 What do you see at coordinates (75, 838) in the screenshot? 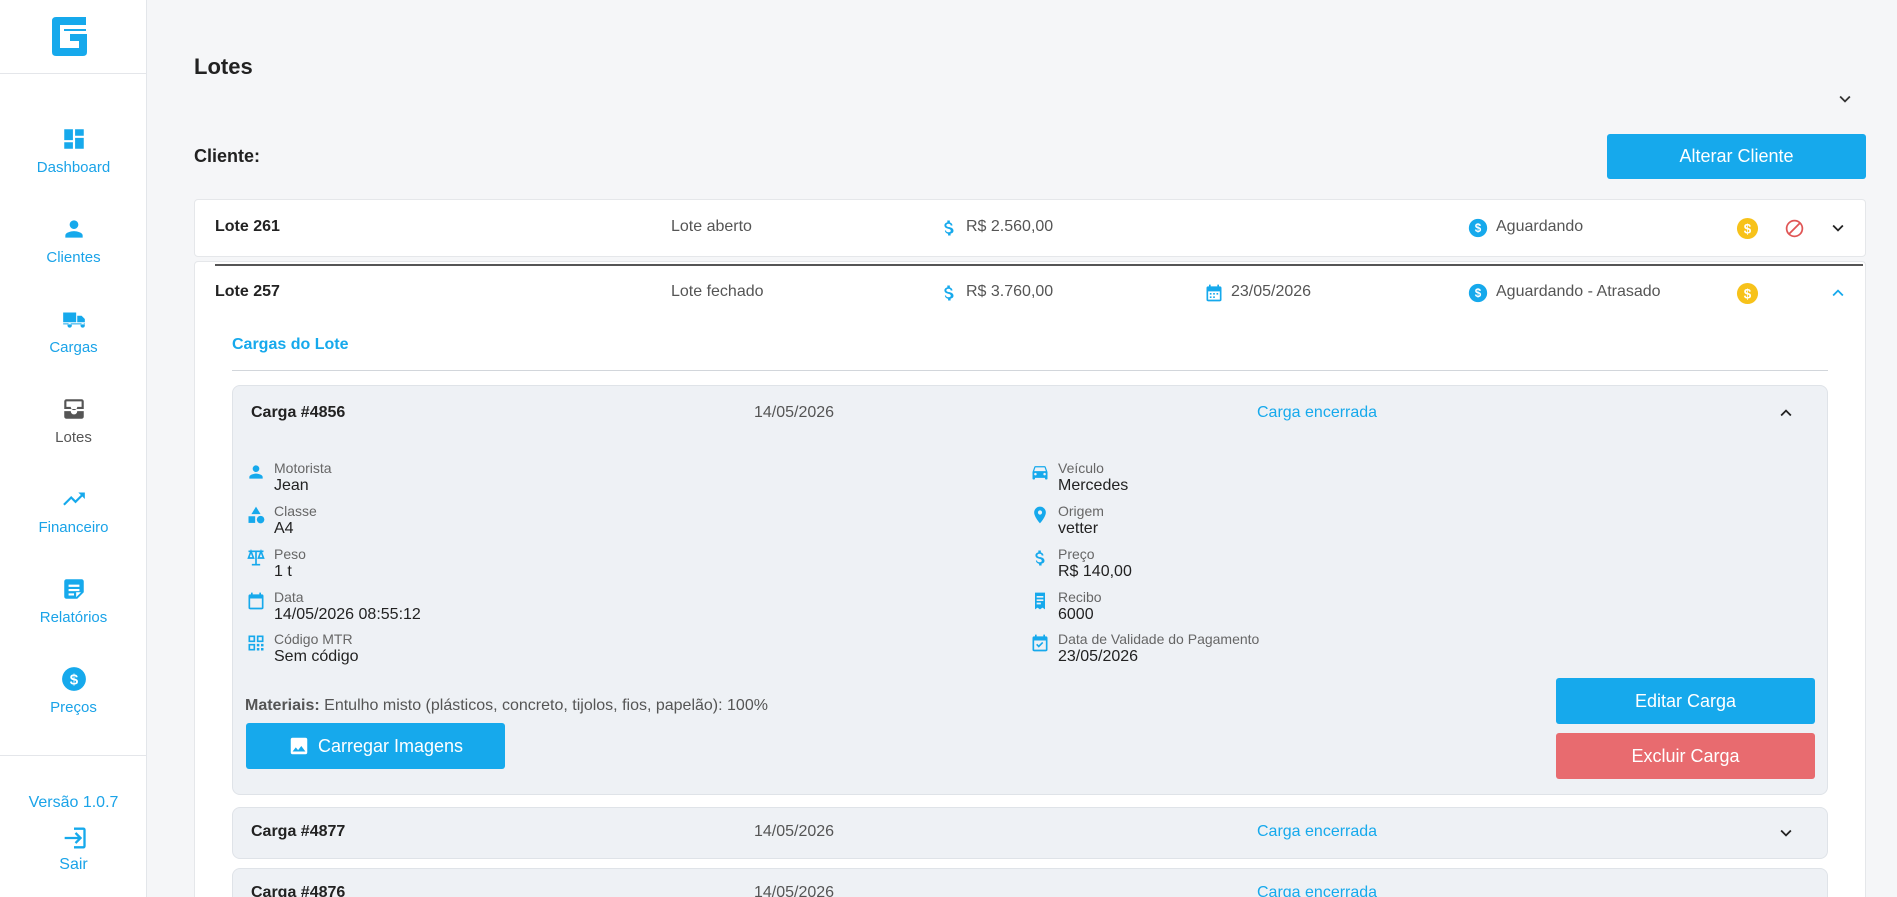
I see `logout-icon` at bounding box center [75, 838].